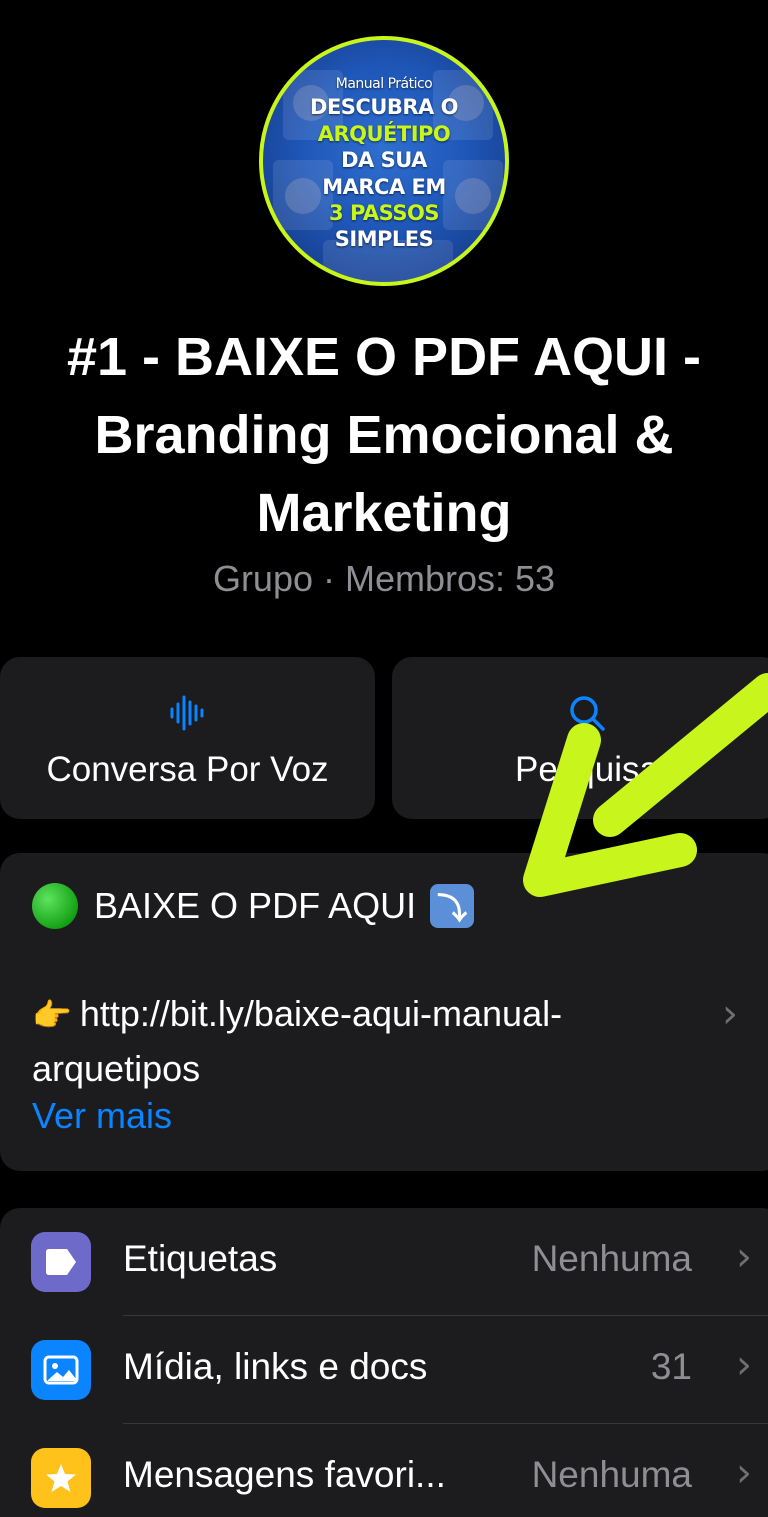 The height and width of the screenshot is (1517, 768). What do you see at coordinates (384, 84) in the screenshot?
I see `avatar-text-small: Manual Prático` at bounding box center [384, 84].